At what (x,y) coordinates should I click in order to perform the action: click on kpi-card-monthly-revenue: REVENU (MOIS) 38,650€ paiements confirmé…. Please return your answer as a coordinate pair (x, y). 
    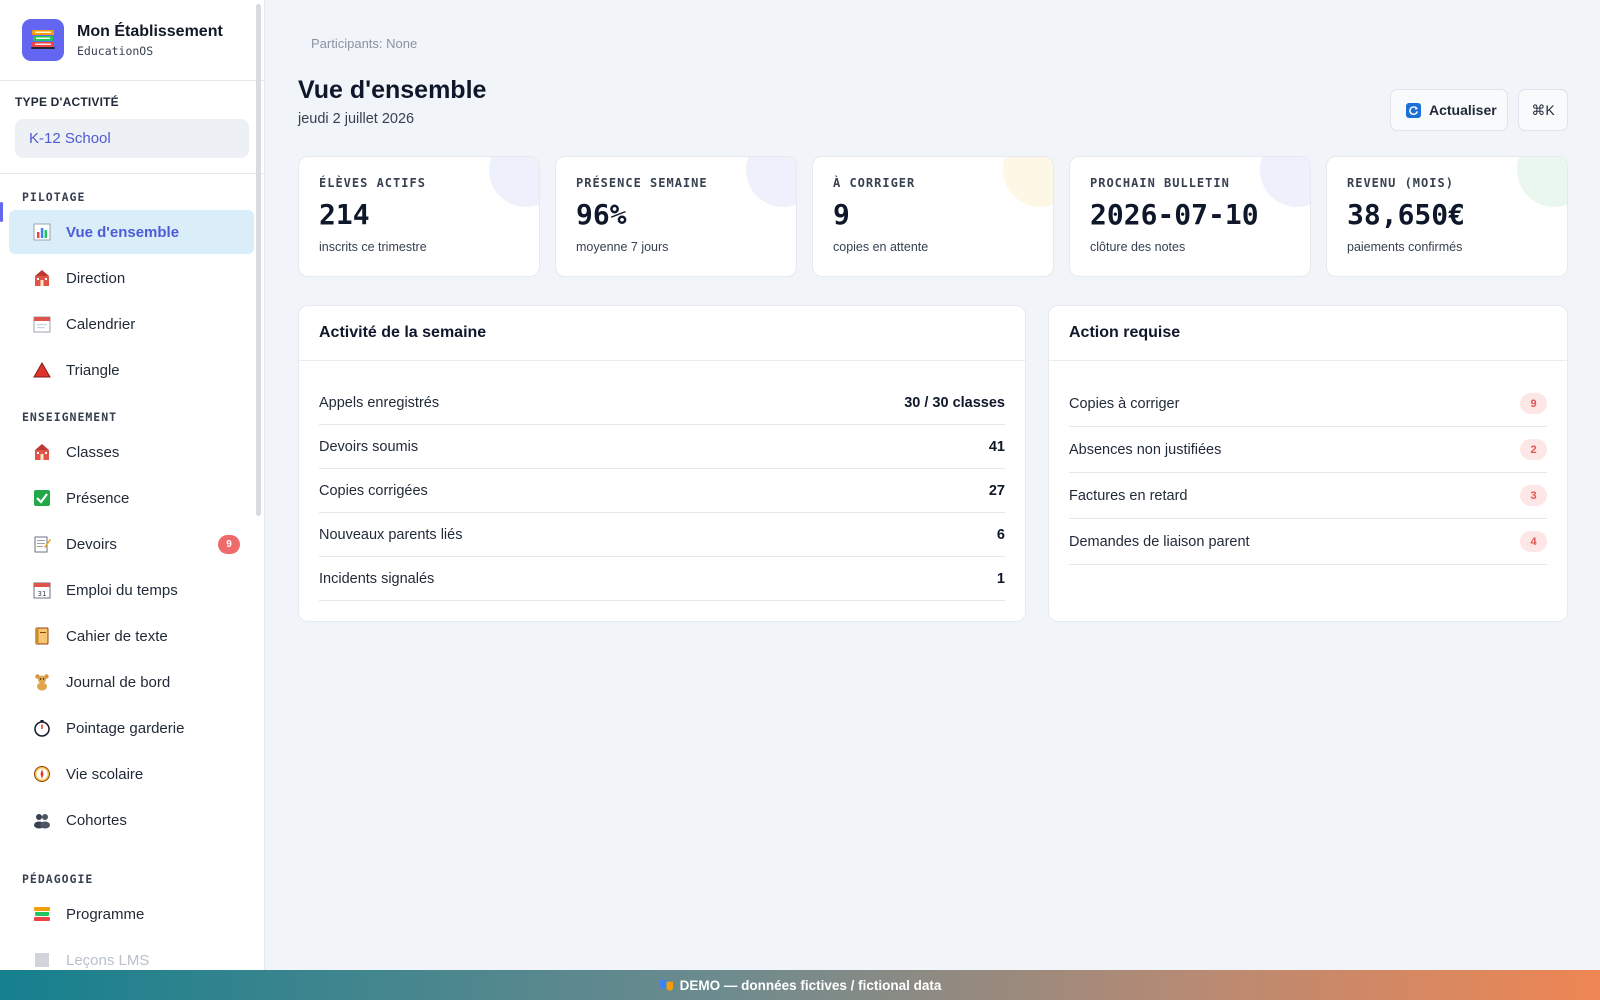
    Looking at the image, I should click on (1447, 216).